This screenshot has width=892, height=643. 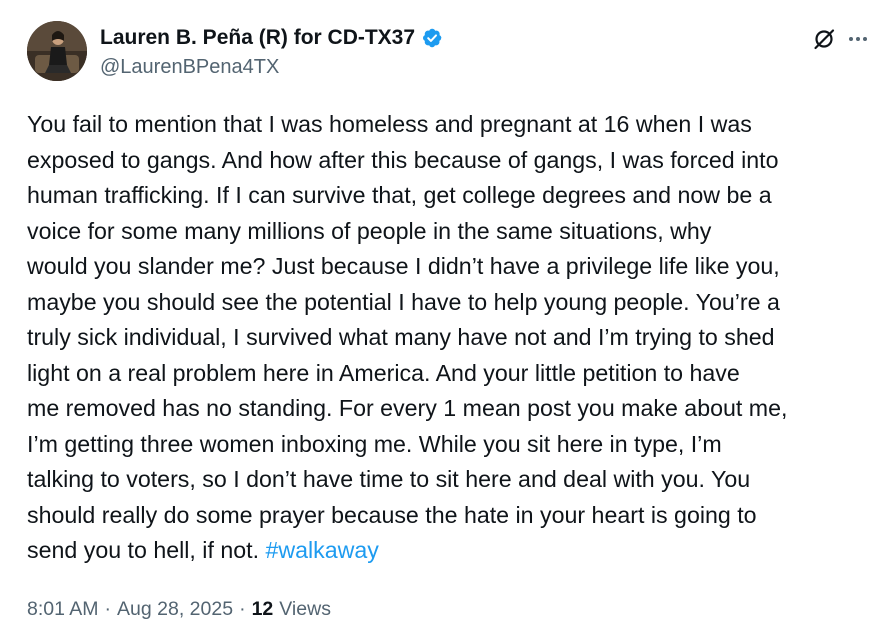 What do you see at coordinates (305, 609) in the screenshot?
I see `views-label: Views` at bounding box center [305, 609].